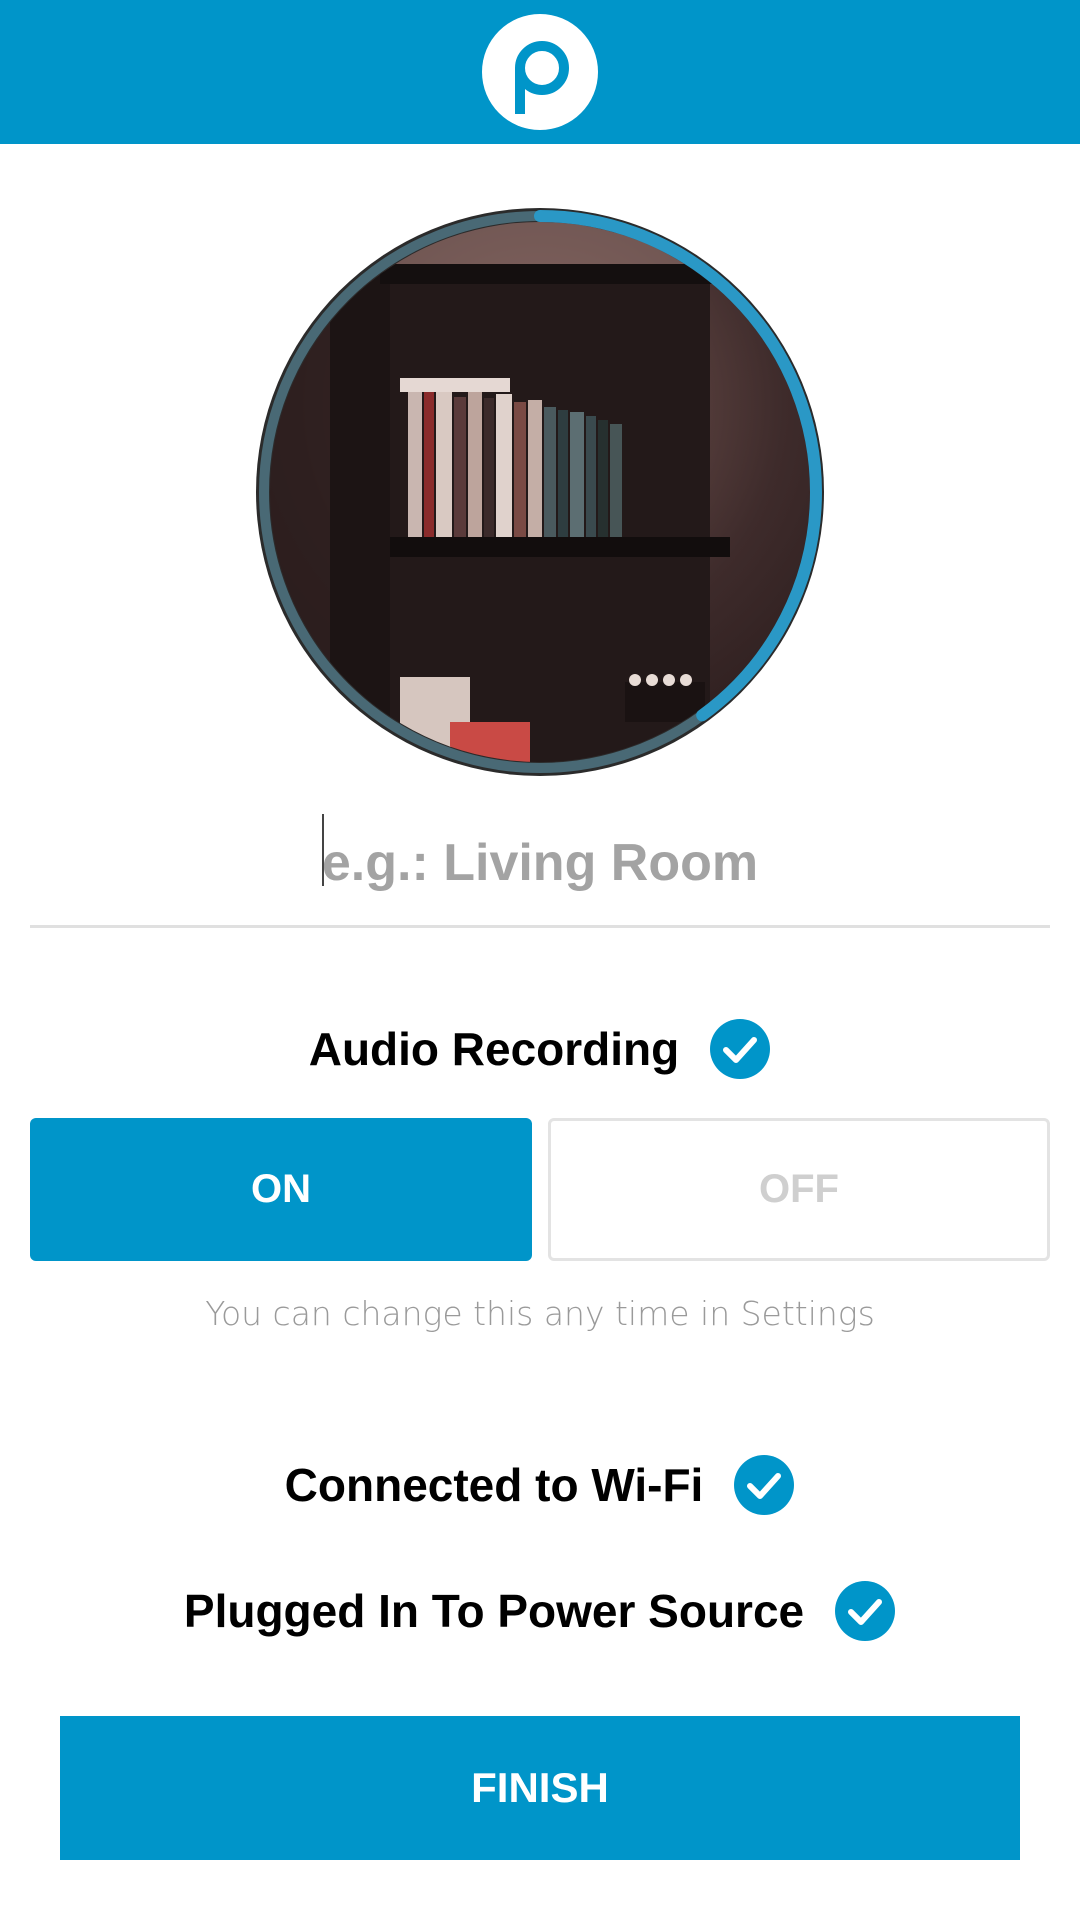 The width and height of the screenshot is (1080, 1920). Describe the element at coordinates (494, 1611) in the screenshot. I see `power-status-label: Plugged In To Power Source` at that location.